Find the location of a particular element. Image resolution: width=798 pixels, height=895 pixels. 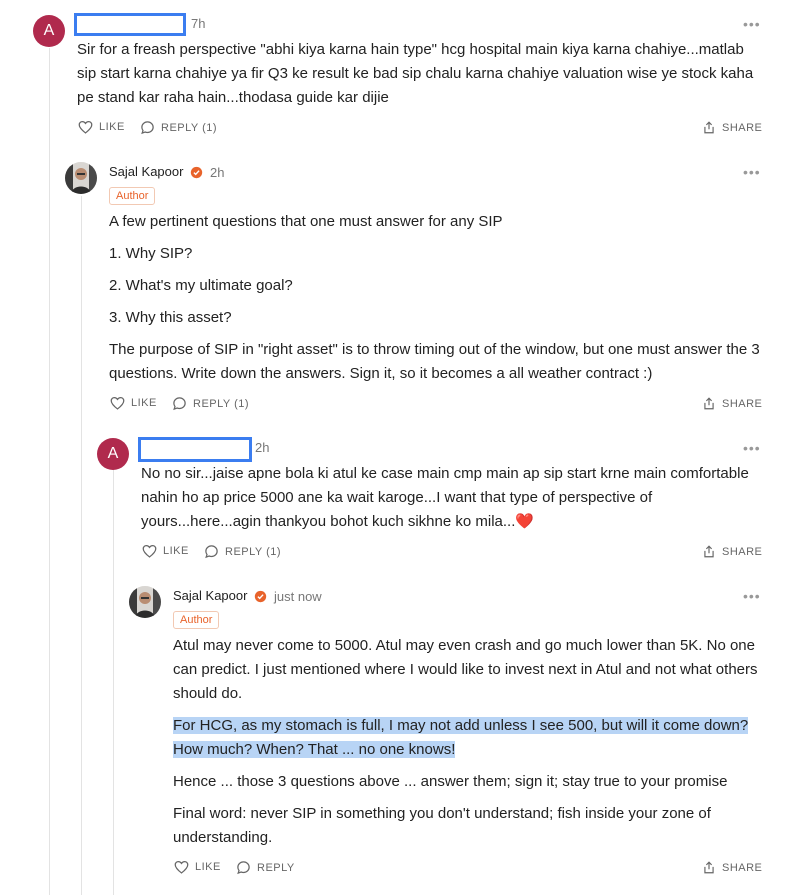

comment-text: 3. Why this asset? is located at coordinates (170, 317).